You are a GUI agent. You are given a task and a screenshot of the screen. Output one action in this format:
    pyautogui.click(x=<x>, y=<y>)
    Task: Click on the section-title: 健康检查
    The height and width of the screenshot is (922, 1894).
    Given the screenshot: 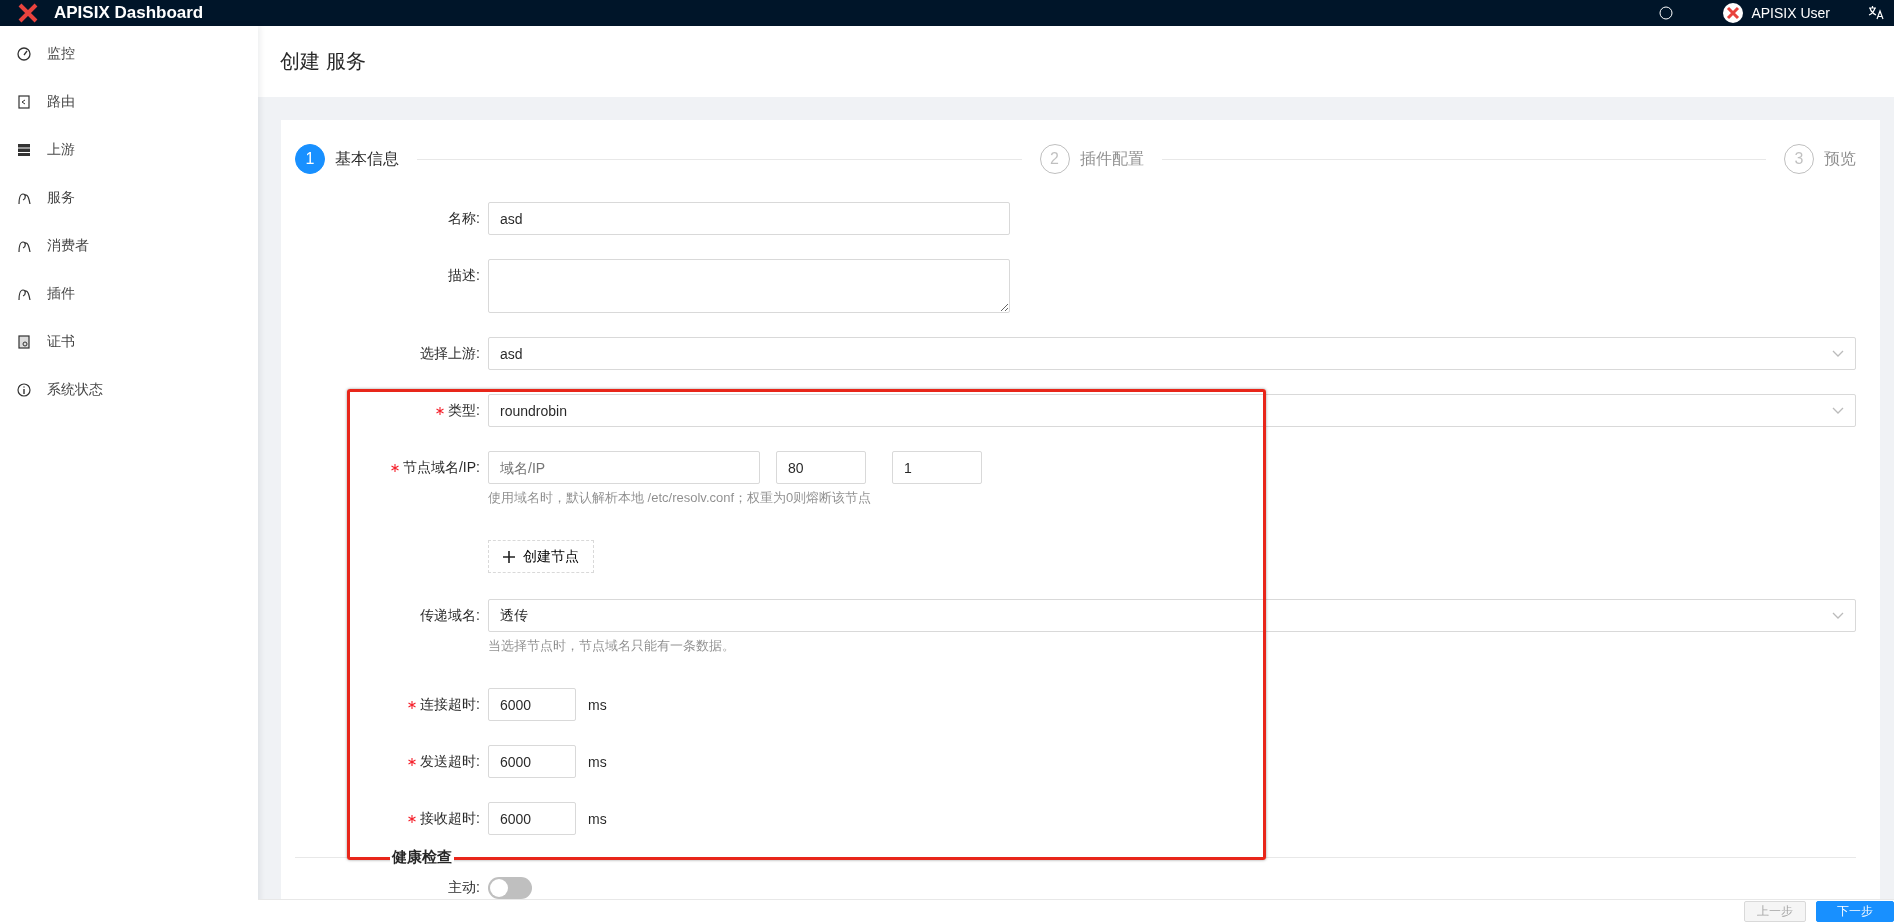 What is the action you would take?
    pyautogui.click(x=422, y=857)
    